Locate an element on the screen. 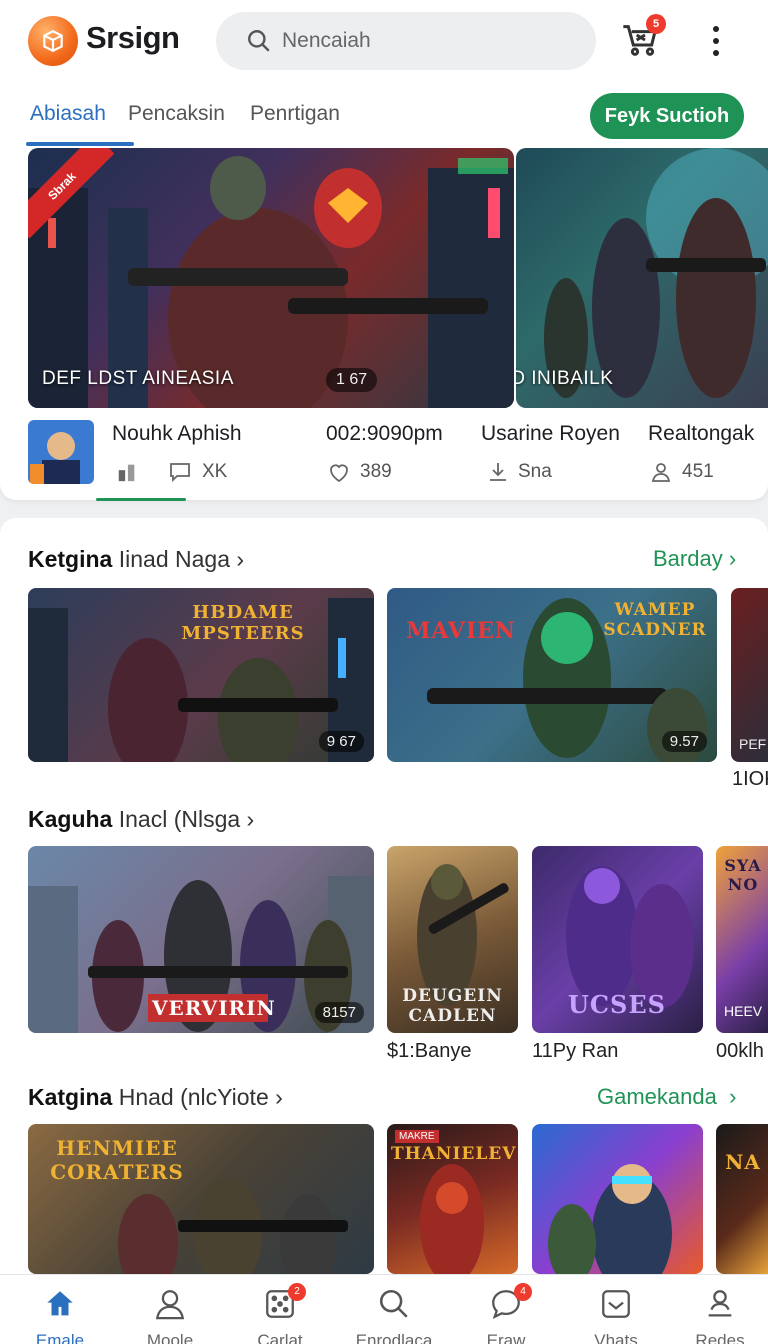 The image size is (768, 1344). profile-icon is located at coordinates (720, 1303).